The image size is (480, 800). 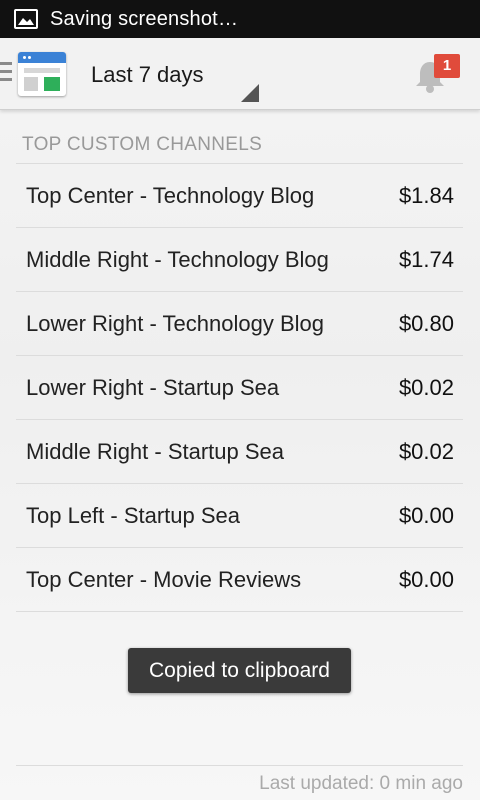 I want to click on channel-row: Top Center - Technology Blog $1.84, so click(x=239, y=196).